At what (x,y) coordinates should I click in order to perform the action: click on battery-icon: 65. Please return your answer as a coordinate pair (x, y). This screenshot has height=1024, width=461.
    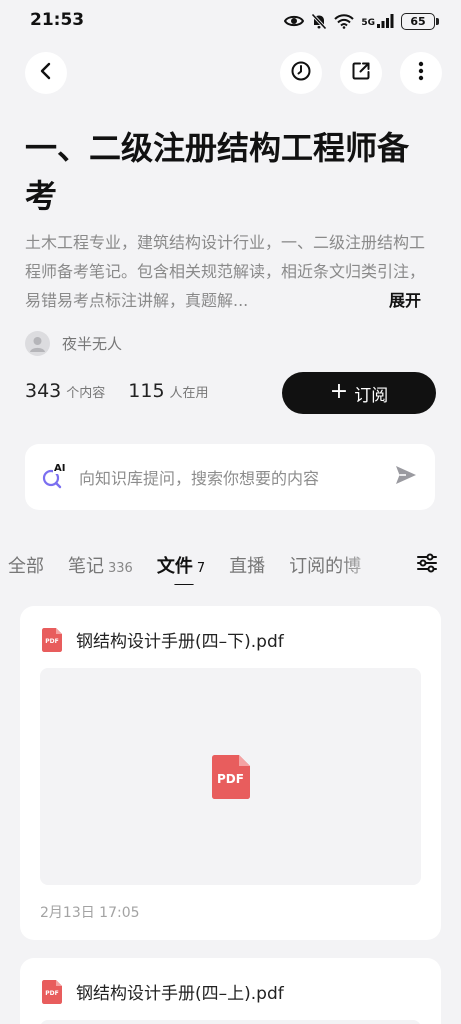
    Looking at the image, I should click on (420, 21).